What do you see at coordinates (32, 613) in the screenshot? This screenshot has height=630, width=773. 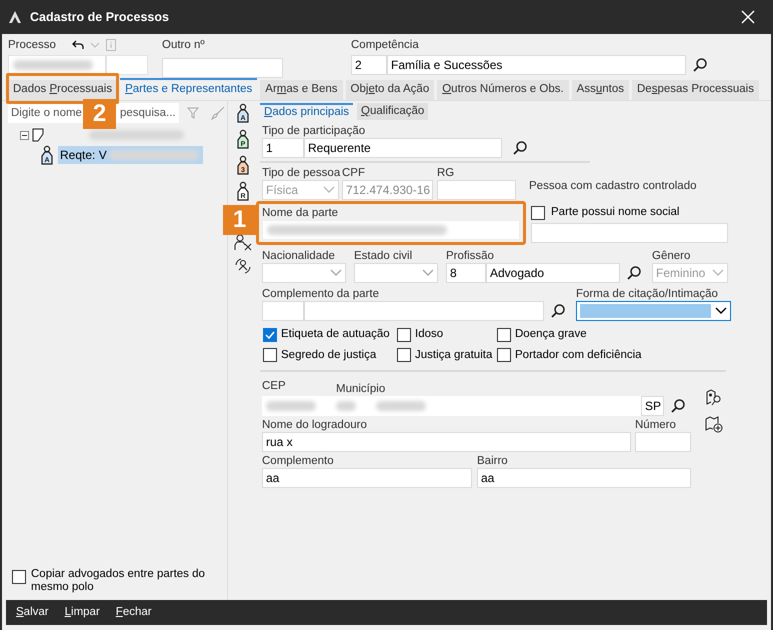 I see `footer-button: Salvar` at bounding box center [32, 613].